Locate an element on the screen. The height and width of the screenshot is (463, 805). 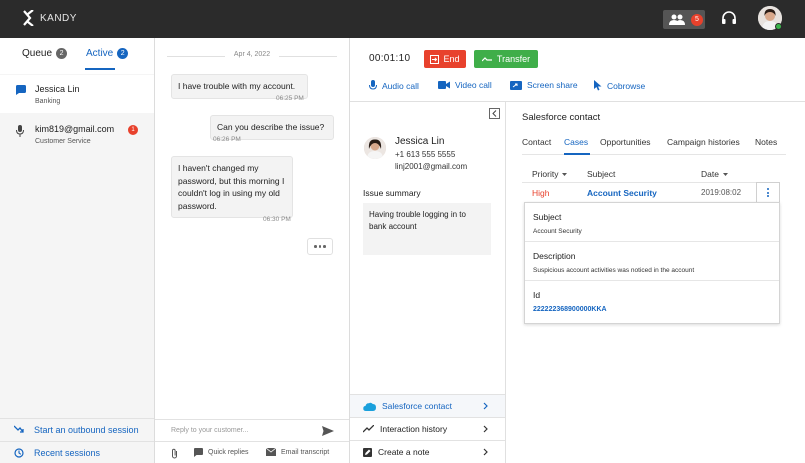
detail-value: 222222368900000KKA is located at coordinates (570, 309).